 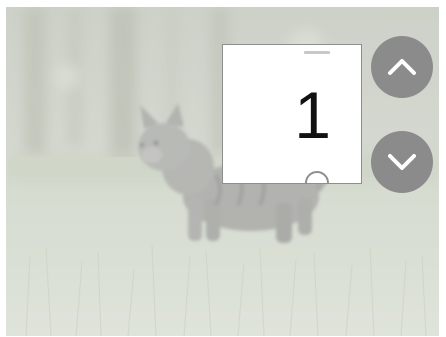 I want to click on page-down-button, so click(x=402, y=162).